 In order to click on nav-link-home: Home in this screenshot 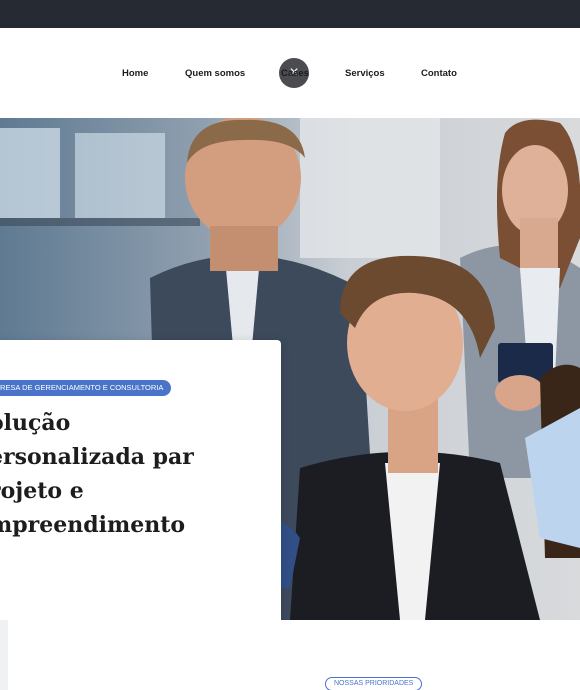, I will do `click(135, 73)`.